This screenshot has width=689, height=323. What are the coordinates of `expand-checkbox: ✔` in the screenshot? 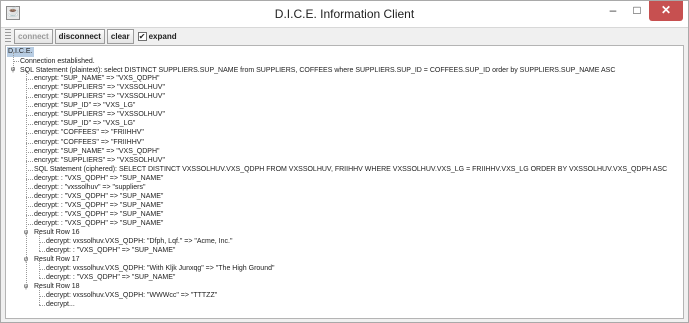 It's located at (142, 36).